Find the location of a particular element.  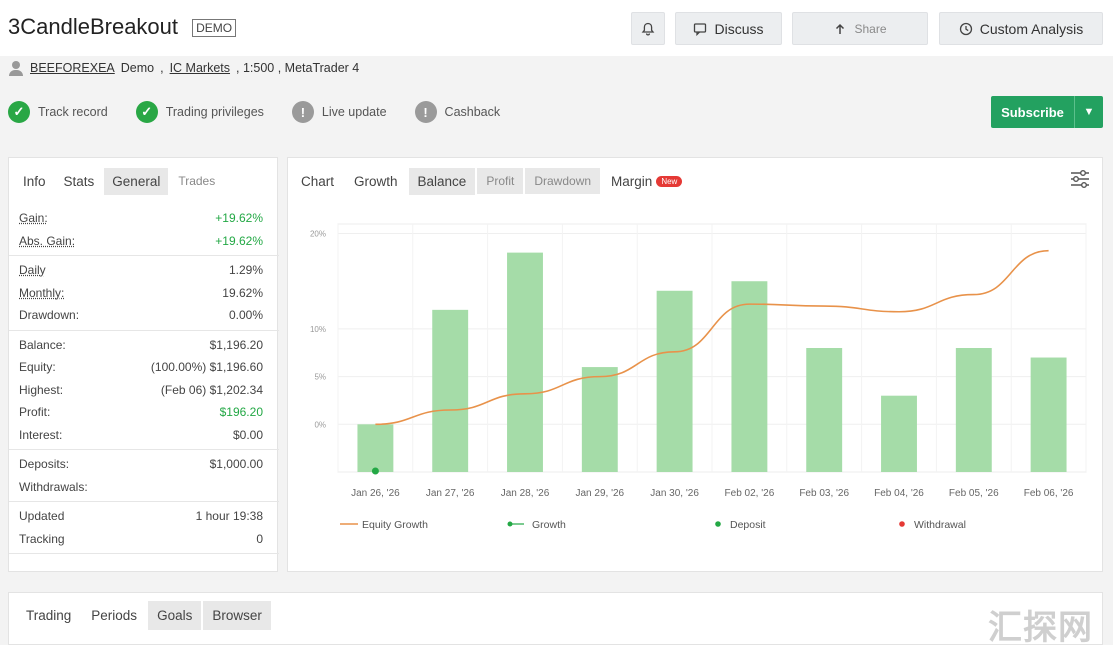

bottom-panel: Trading Periods Goals Browser is located at coordinates (555, 618).